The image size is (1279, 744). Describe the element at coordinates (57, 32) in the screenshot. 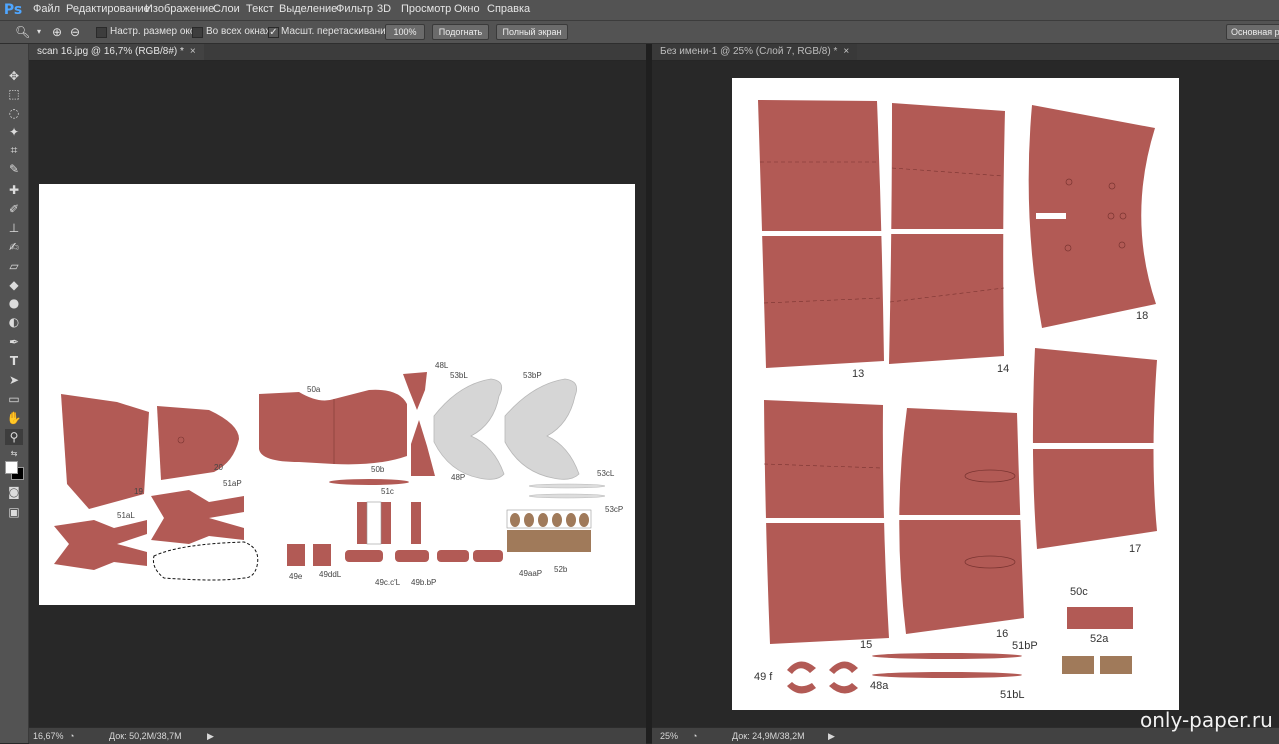

I see `zoom-in-icon: ⊕` at that location.